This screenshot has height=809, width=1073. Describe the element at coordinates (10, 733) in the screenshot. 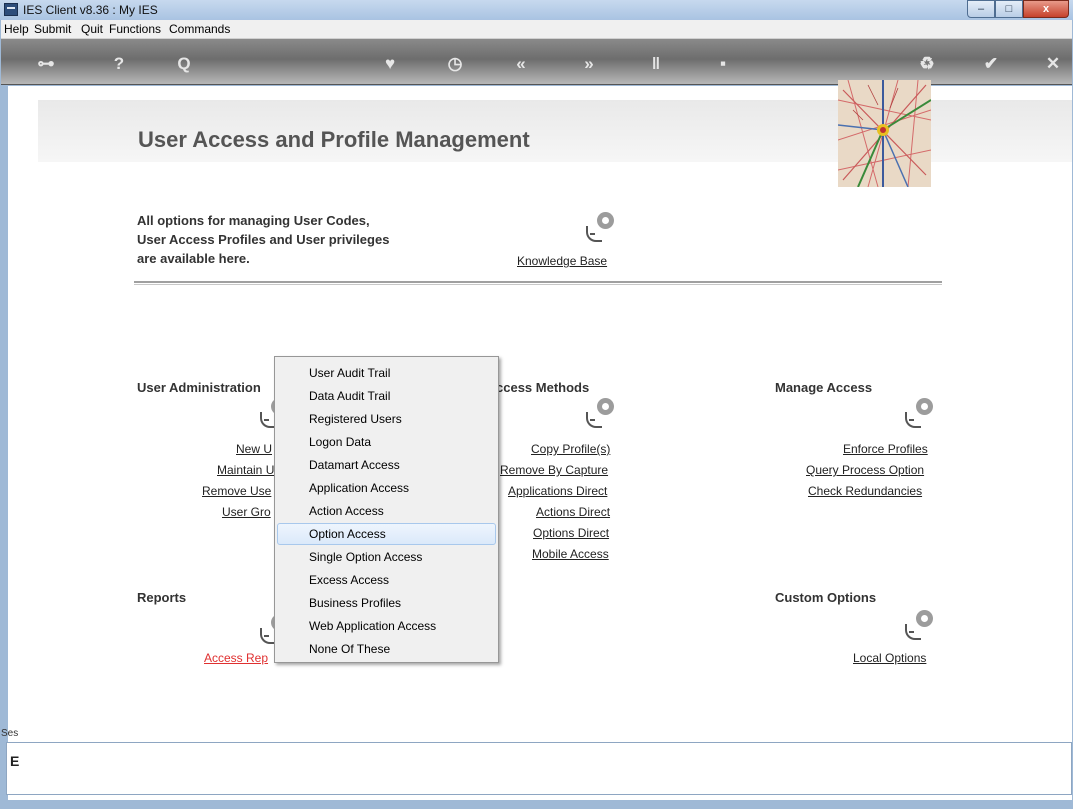

I see `session-label: Ses` at that location.